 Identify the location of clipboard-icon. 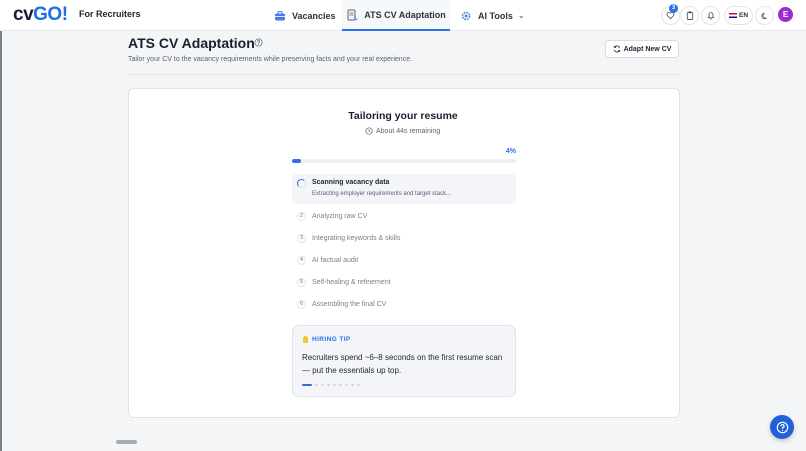
(689, 15).